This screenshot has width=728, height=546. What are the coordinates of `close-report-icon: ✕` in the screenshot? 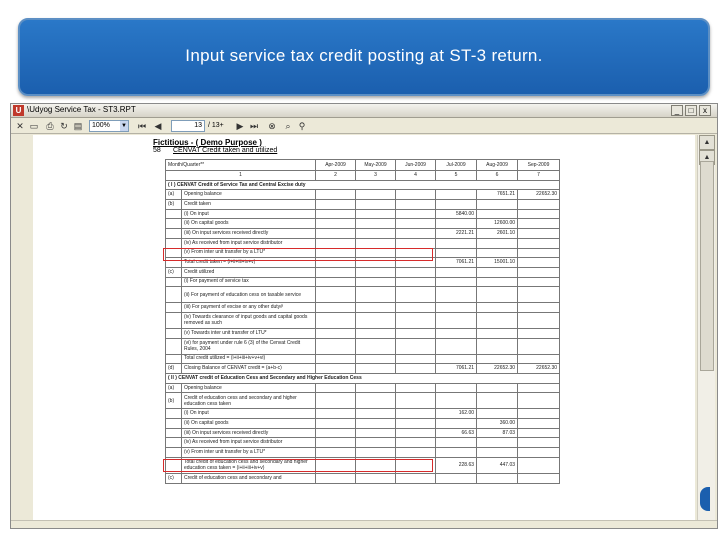 It's located at (20, 126).